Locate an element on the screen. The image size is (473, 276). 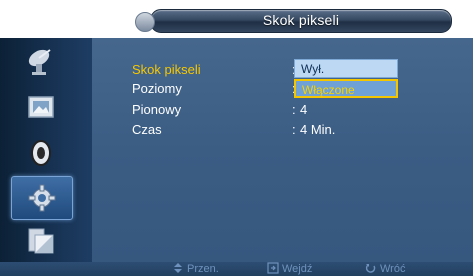
picture-frame-icon is located at coordinates (41, 107).